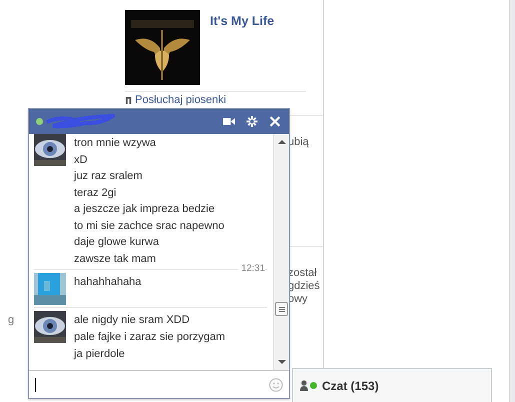  I want to click on chat-message: to mi sie zachce srac napewno, so click(149, 226).